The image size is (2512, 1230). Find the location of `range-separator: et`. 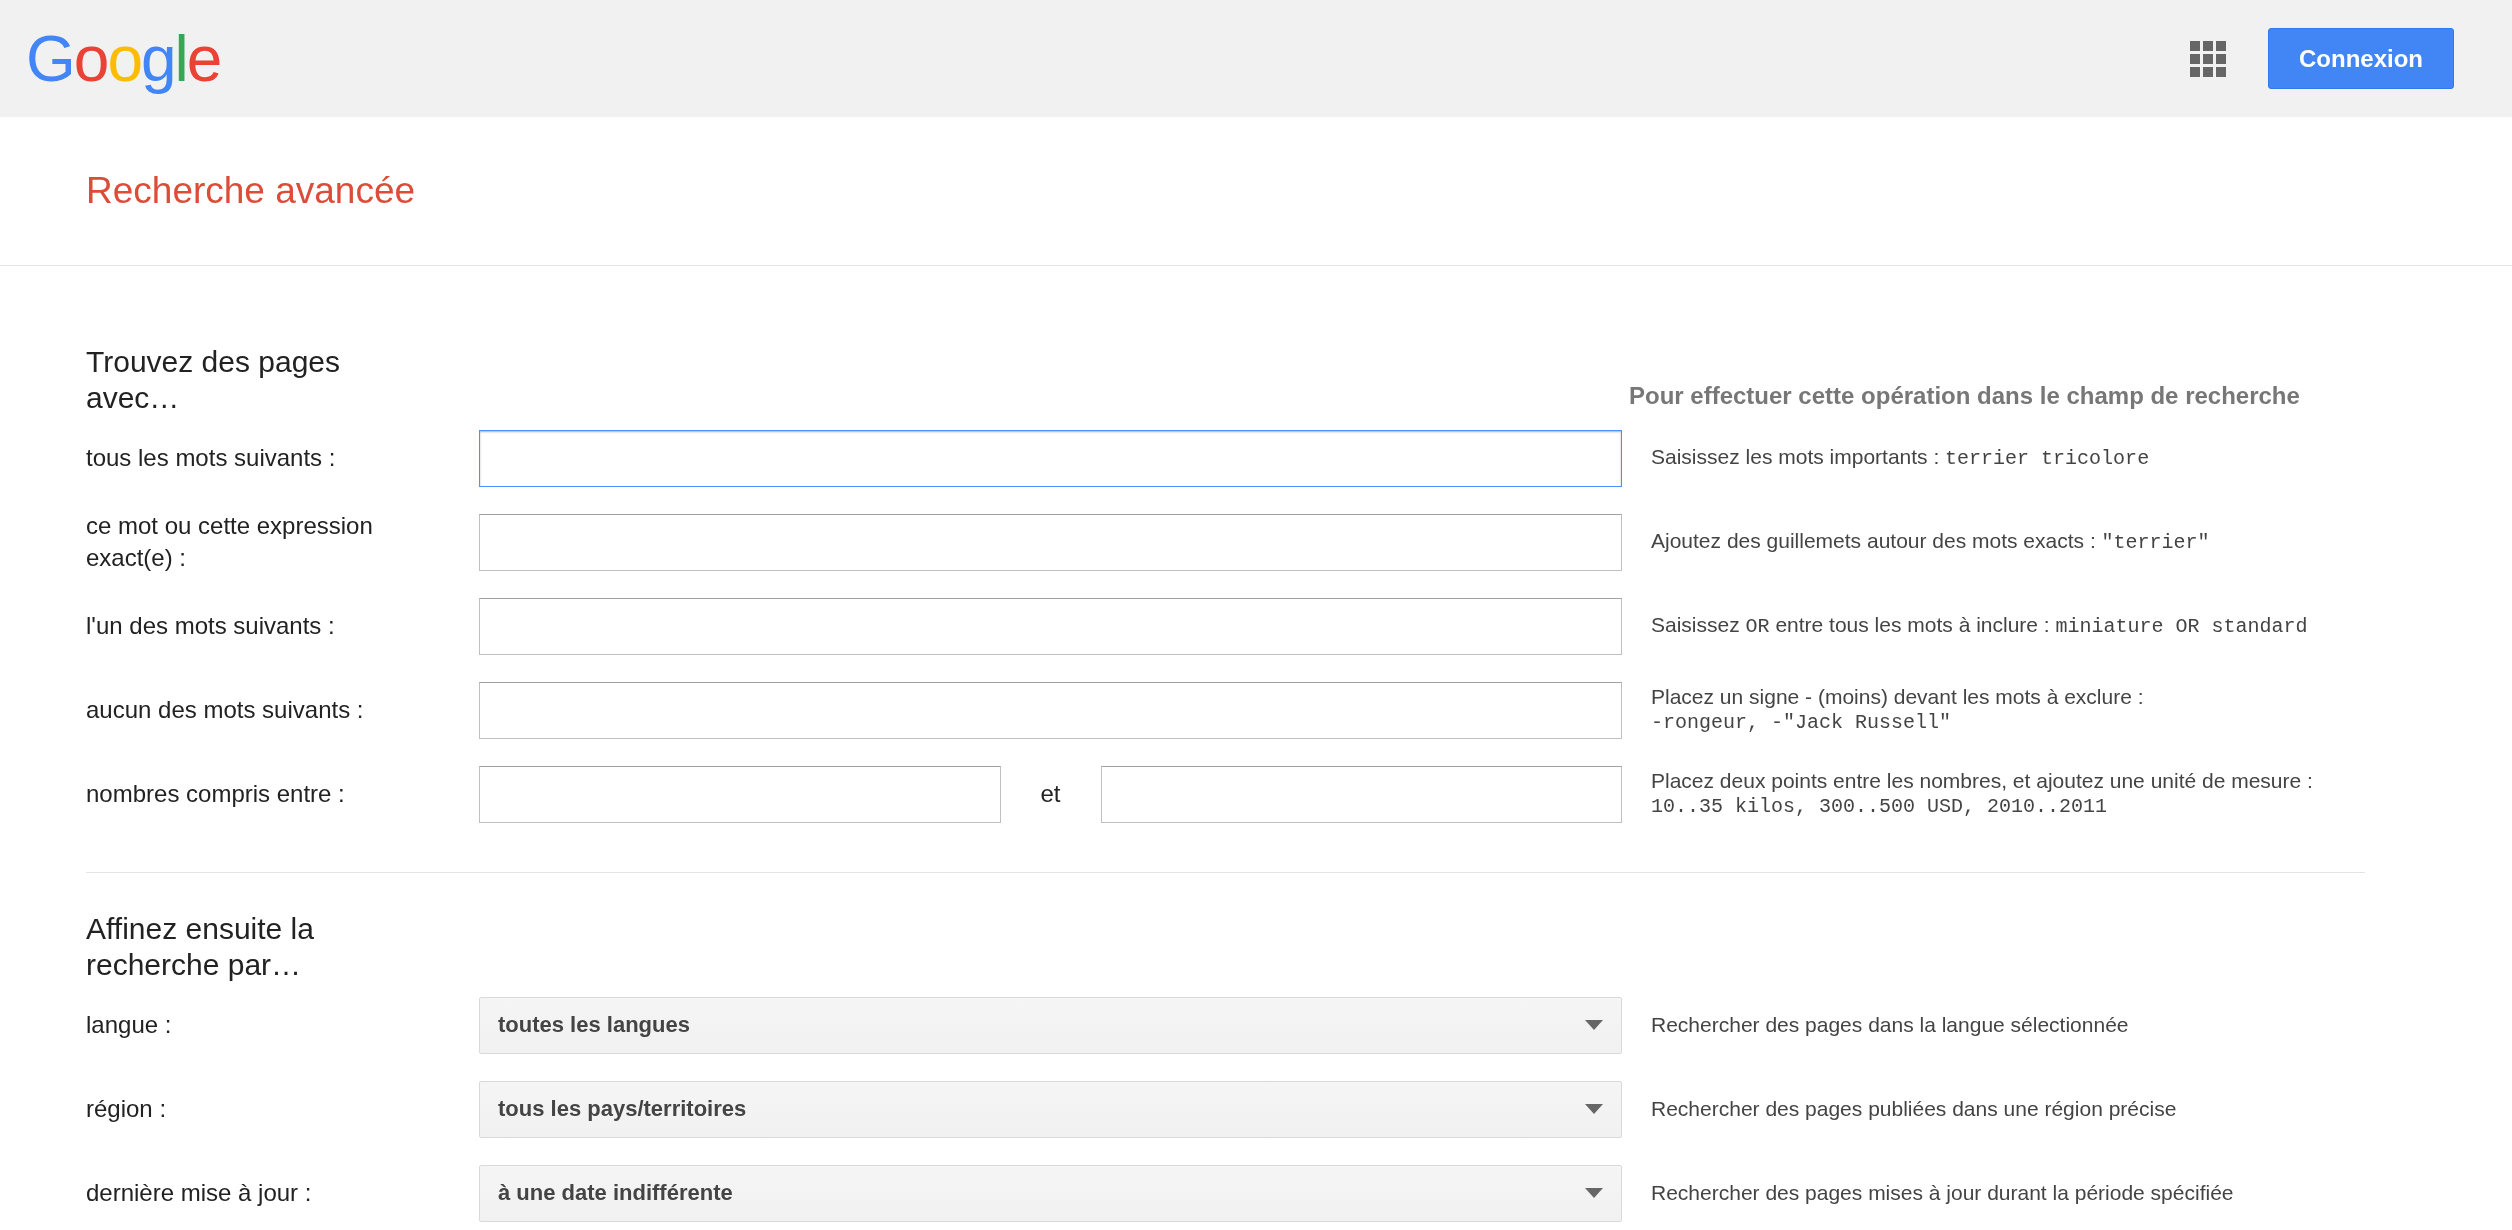

range-separator: et is located at coordinates (1050, 794).